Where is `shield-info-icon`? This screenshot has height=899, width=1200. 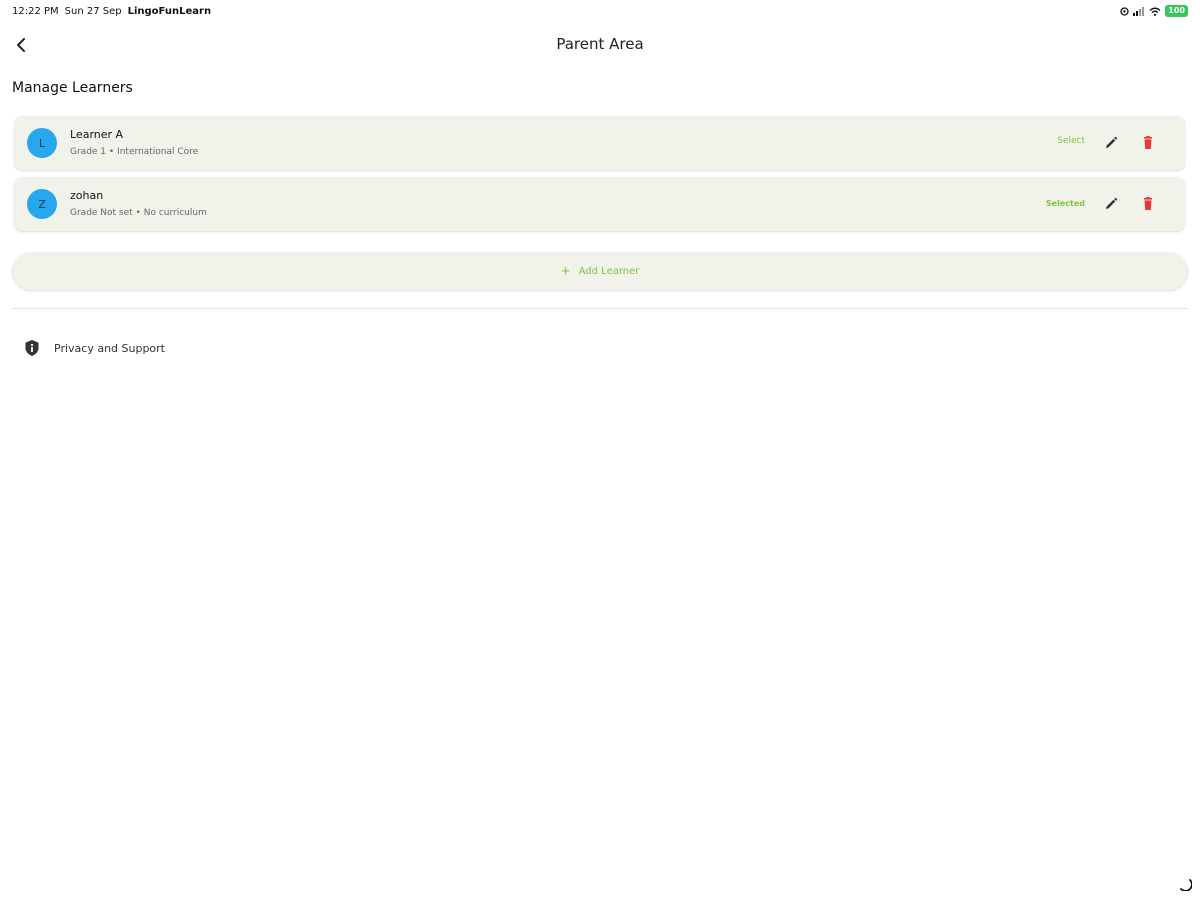 shield-info-icon is located at coordinates (32, 348).